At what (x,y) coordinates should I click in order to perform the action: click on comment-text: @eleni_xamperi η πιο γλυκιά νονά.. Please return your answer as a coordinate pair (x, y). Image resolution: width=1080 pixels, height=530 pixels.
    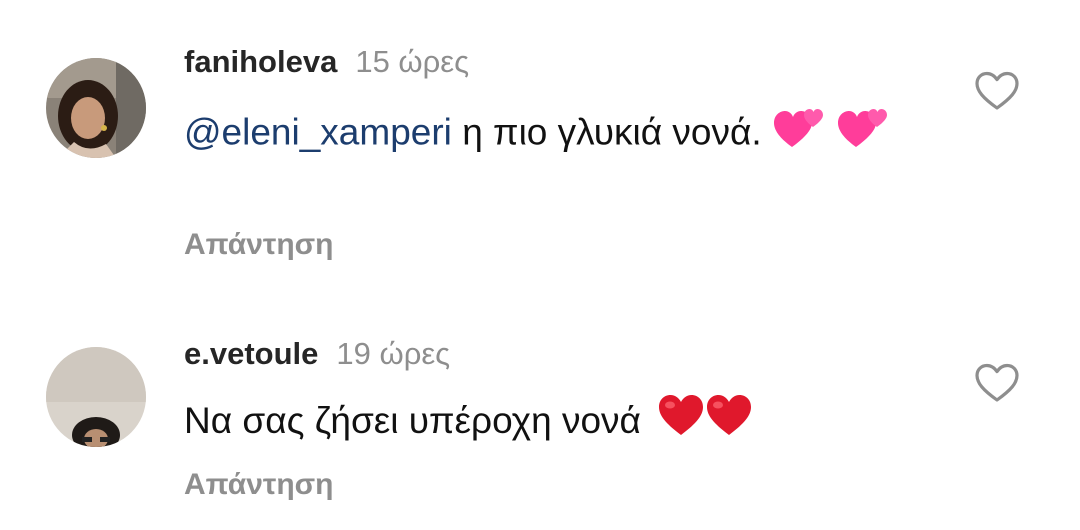
    Looking at the image, I should click on (554, 134).